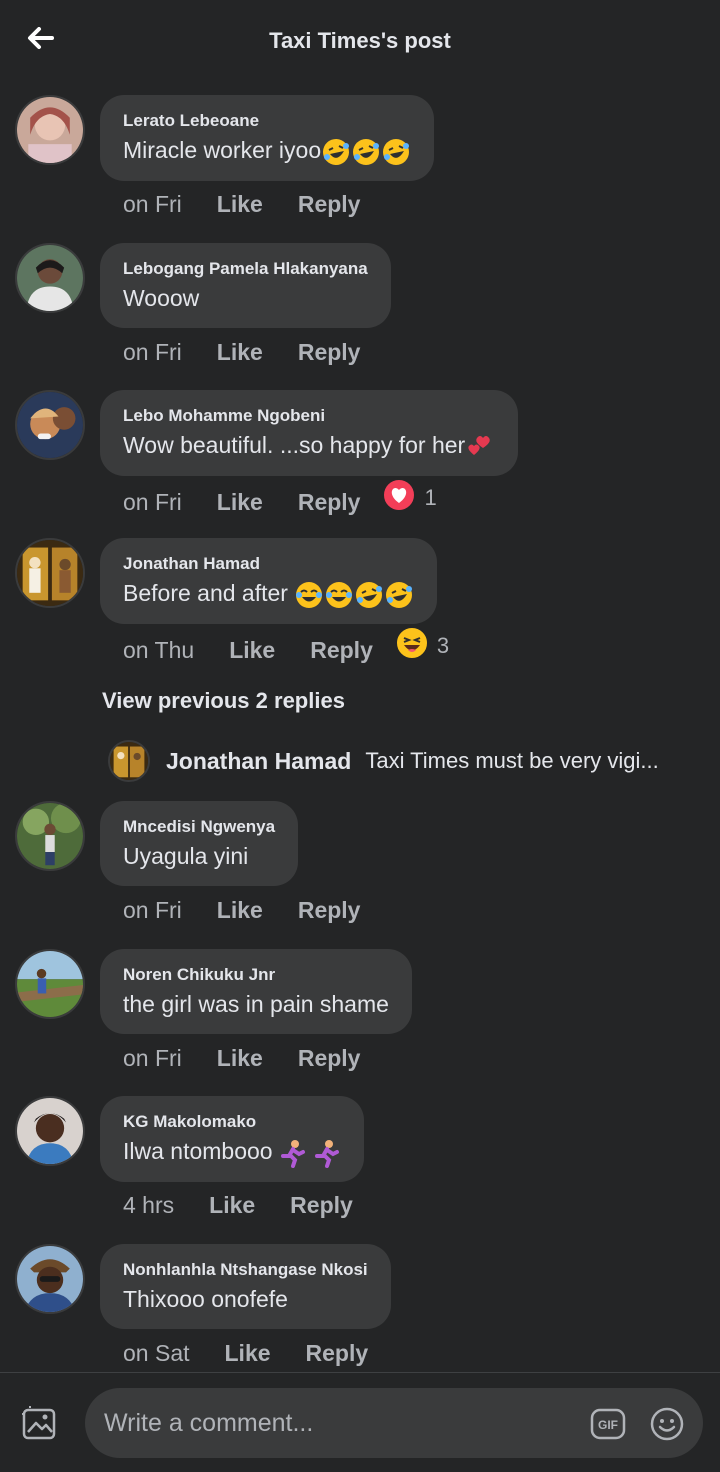 The height and width of the screenshot is (1472, 720). I want to click on comment-bubble: Jonathan Hamad Before and after, so click(268, 581).